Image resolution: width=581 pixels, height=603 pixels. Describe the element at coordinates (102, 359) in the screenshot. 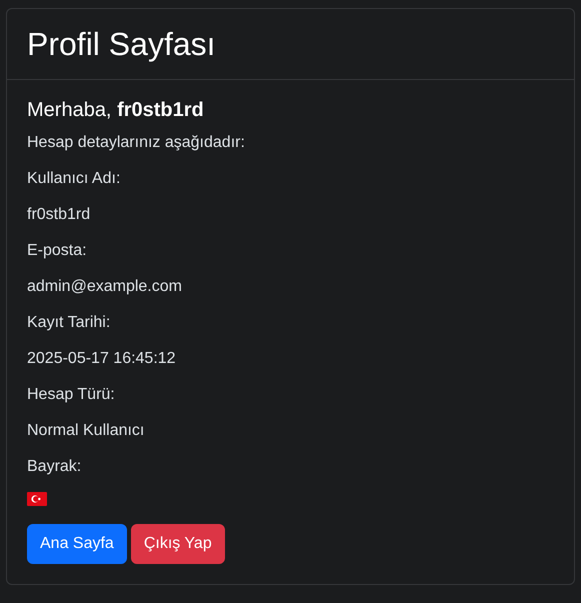

I see `field-value: 2025-05-17 16:45:12` at that location.